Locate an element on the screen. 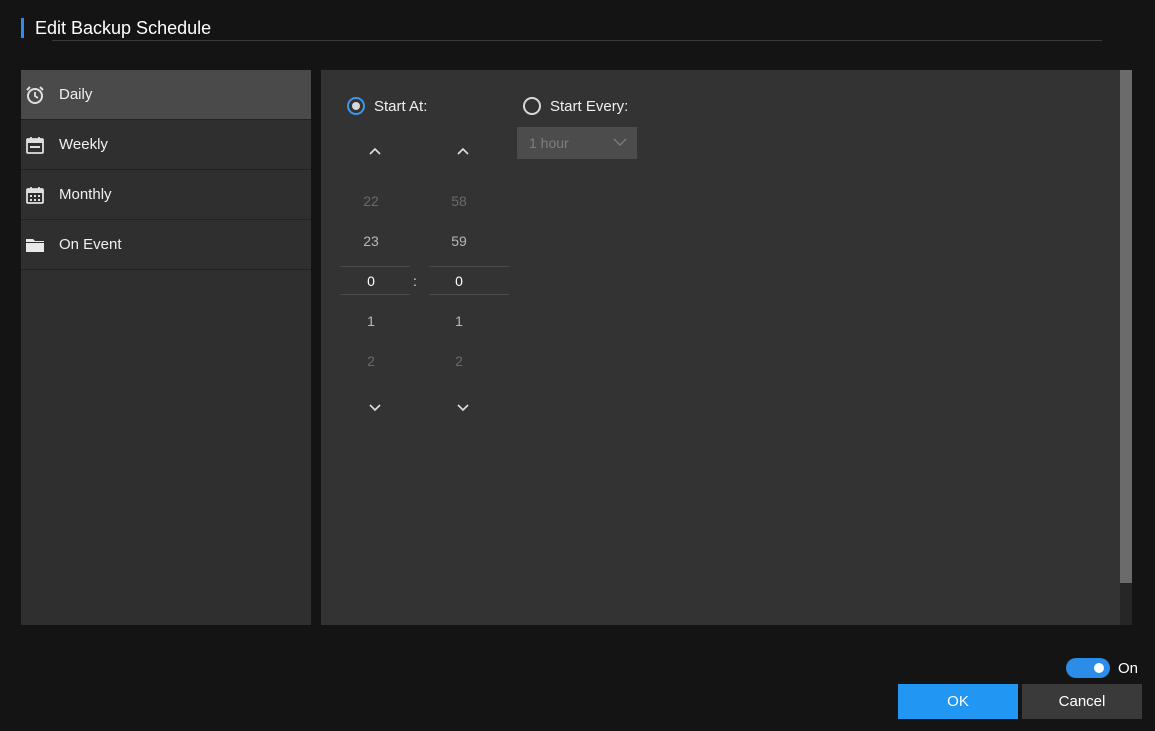  dialog-title-bar: Edit Backup Schedule is located at coordinates (116, 28).